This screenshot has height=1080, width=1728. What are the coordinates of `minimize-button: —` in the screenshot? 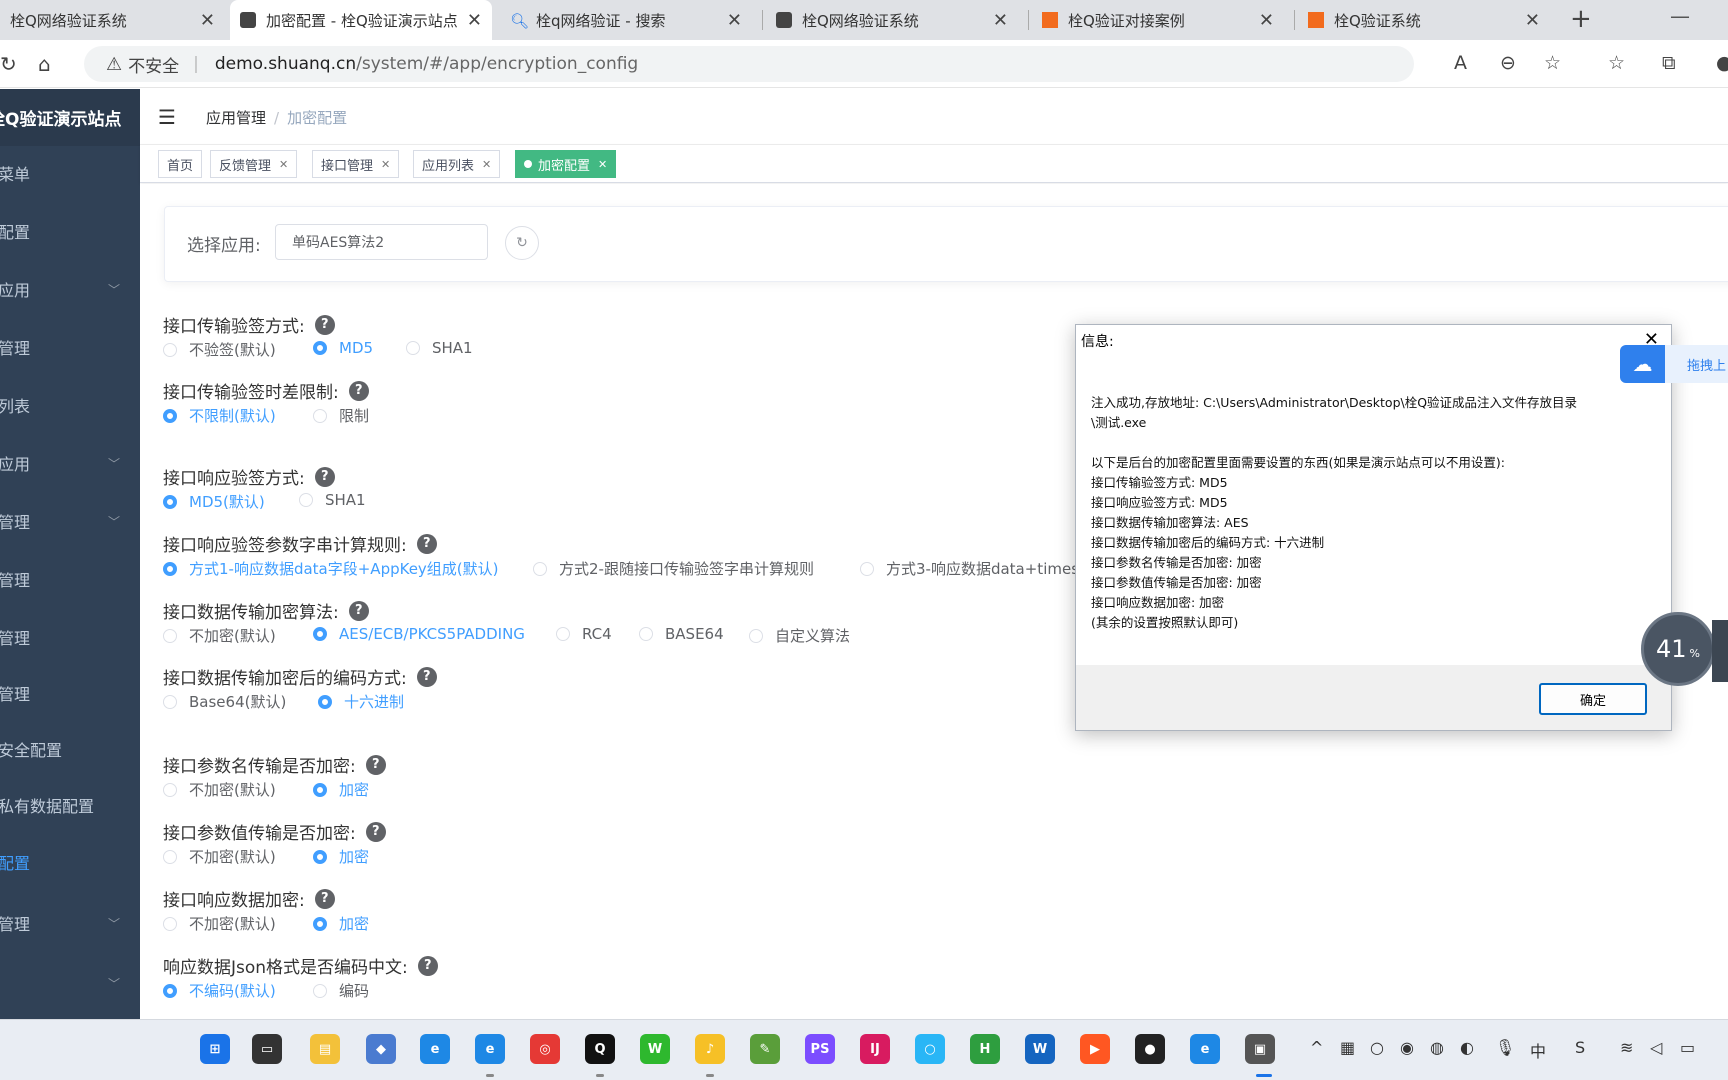 It's located at (1680, 16).